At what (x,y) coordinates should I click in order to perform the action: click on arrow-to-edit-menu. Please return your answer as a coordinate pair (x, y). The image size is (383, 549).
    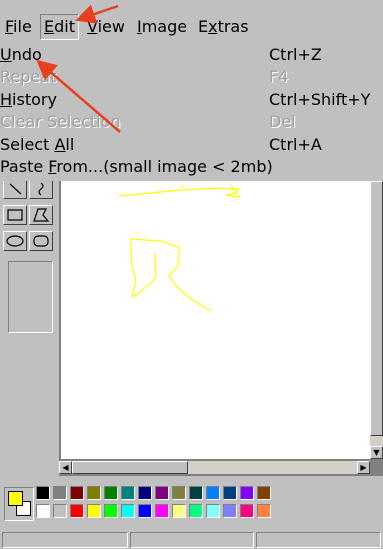
    Looking at the image, I should click on (97, 14).